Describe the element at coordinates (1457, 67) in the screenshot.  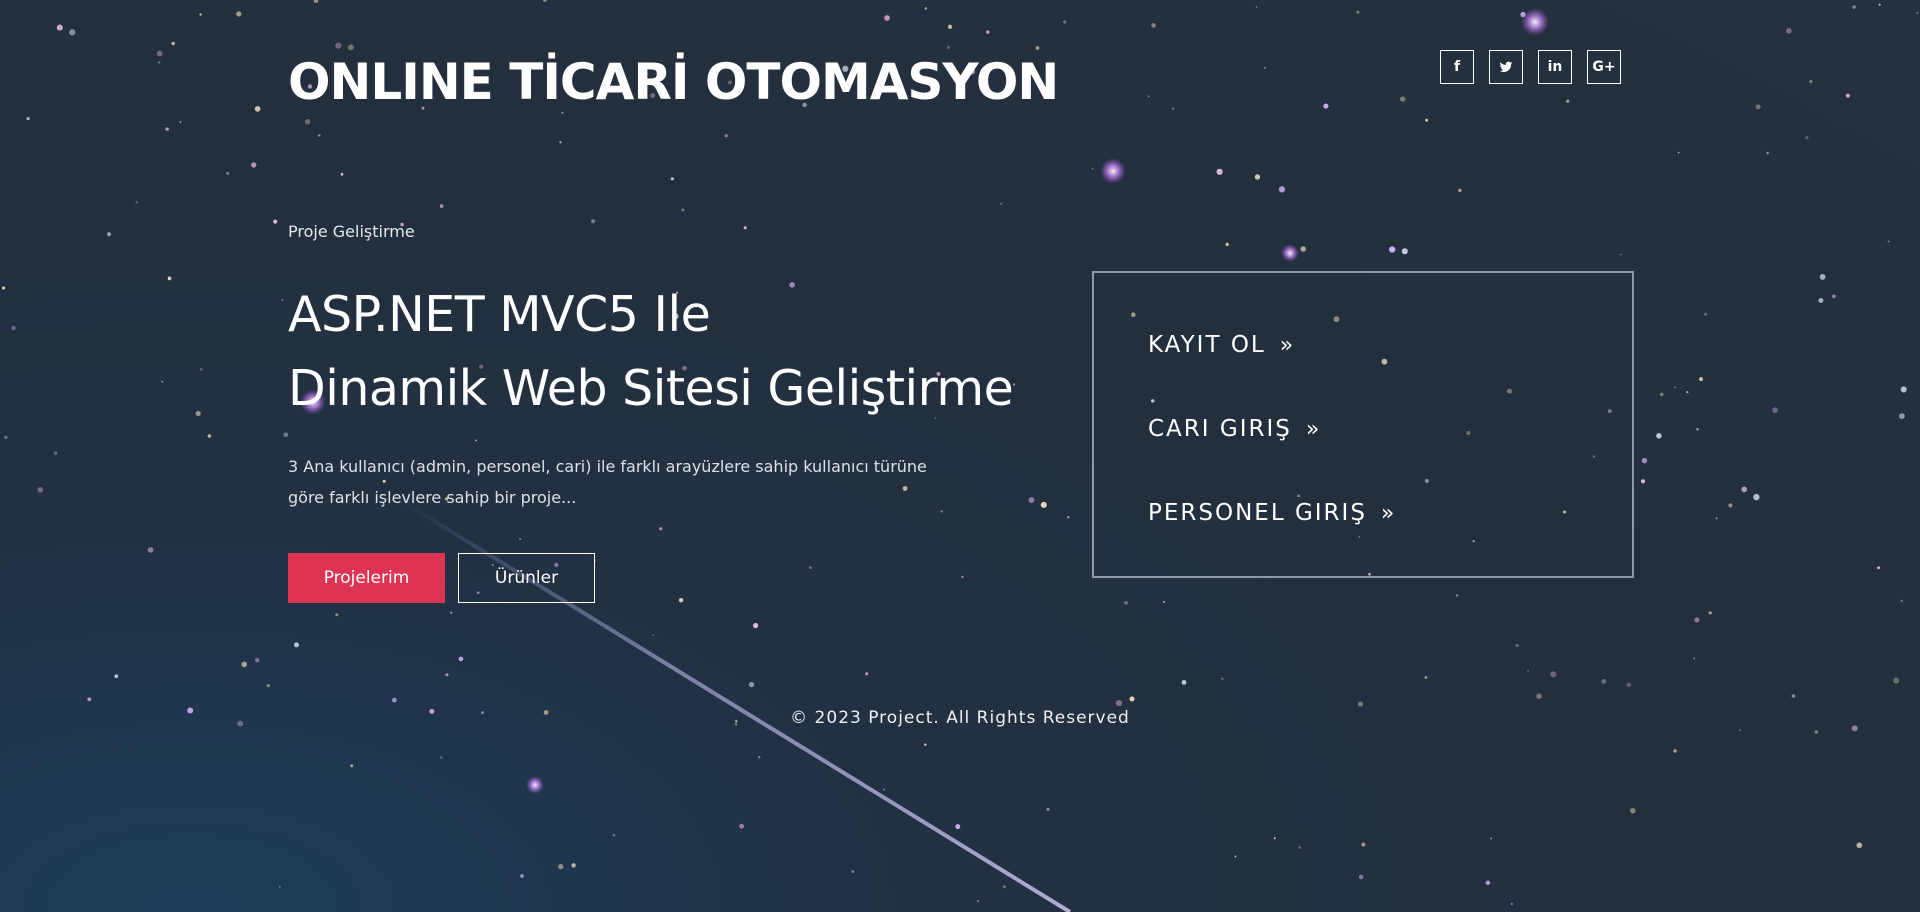
I see `facebook-icon: f` at that location.